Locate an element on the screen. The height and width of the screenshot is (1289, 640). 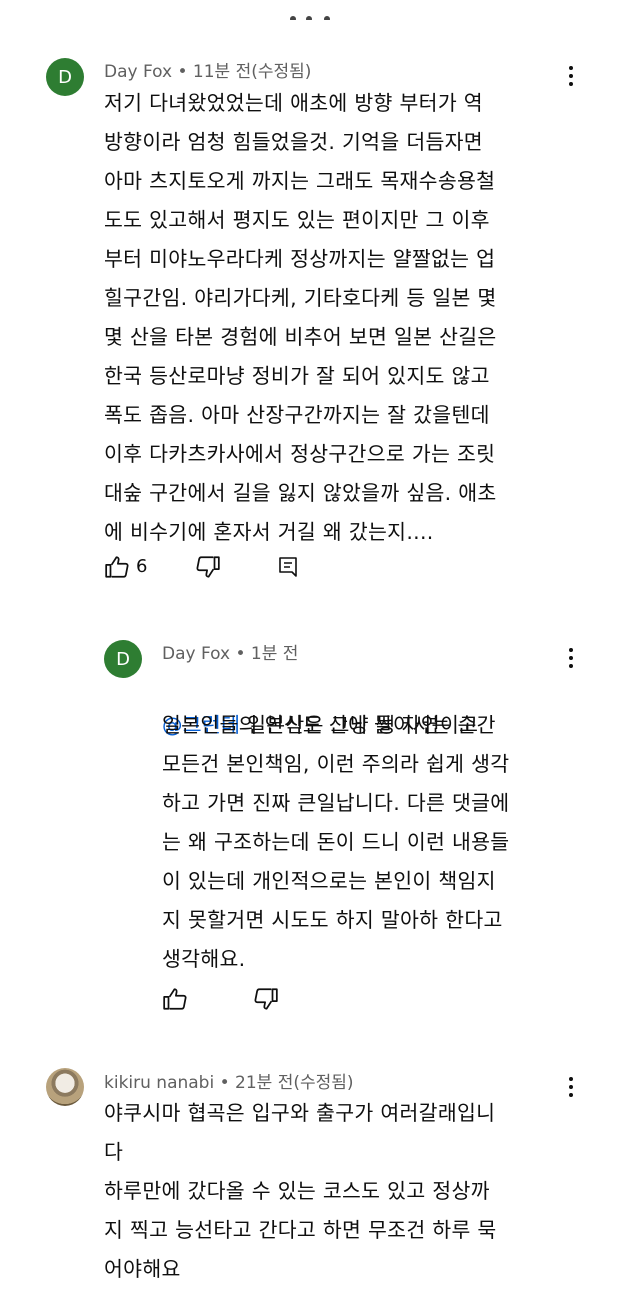
comment-meta: Day Fox • 1분 전 is located at coordinates (230, 654).